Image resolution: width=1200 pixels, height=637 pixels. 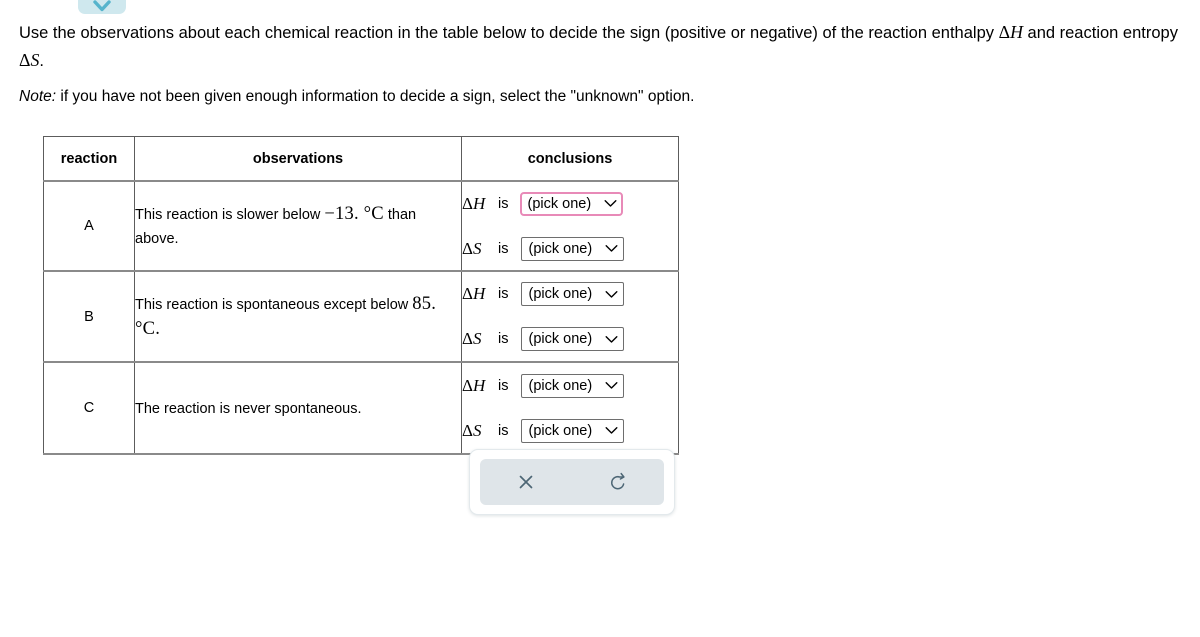 I want to click on undo-reset-icon, so click(x=618, y=482).